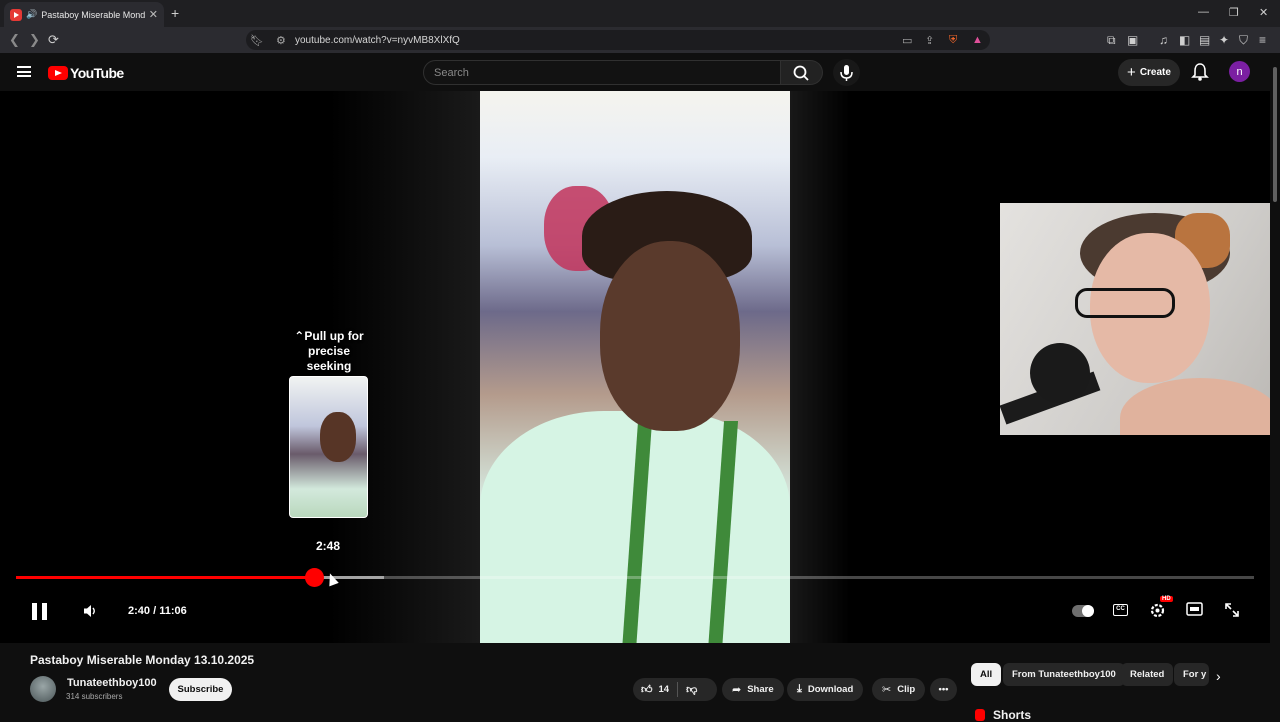 The height and width of the screenshot is (722, 1280). Describe the element at coordinates (299, 336) in the screenshot. I see `chevron-up-icon: ⌃` at that location.